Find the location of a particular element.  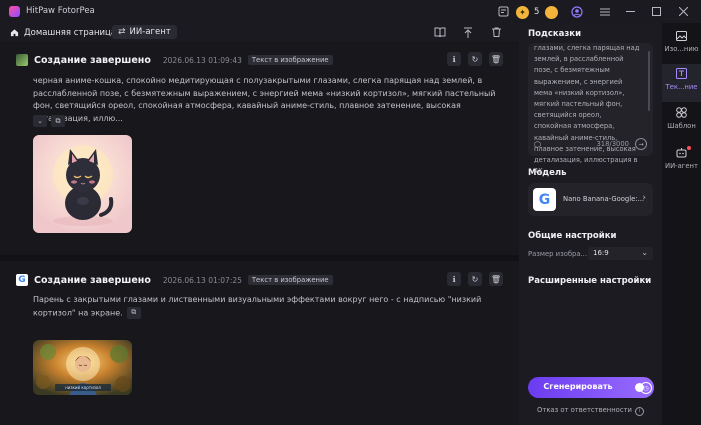

maximize-icon is located at coordinates (656, 11).